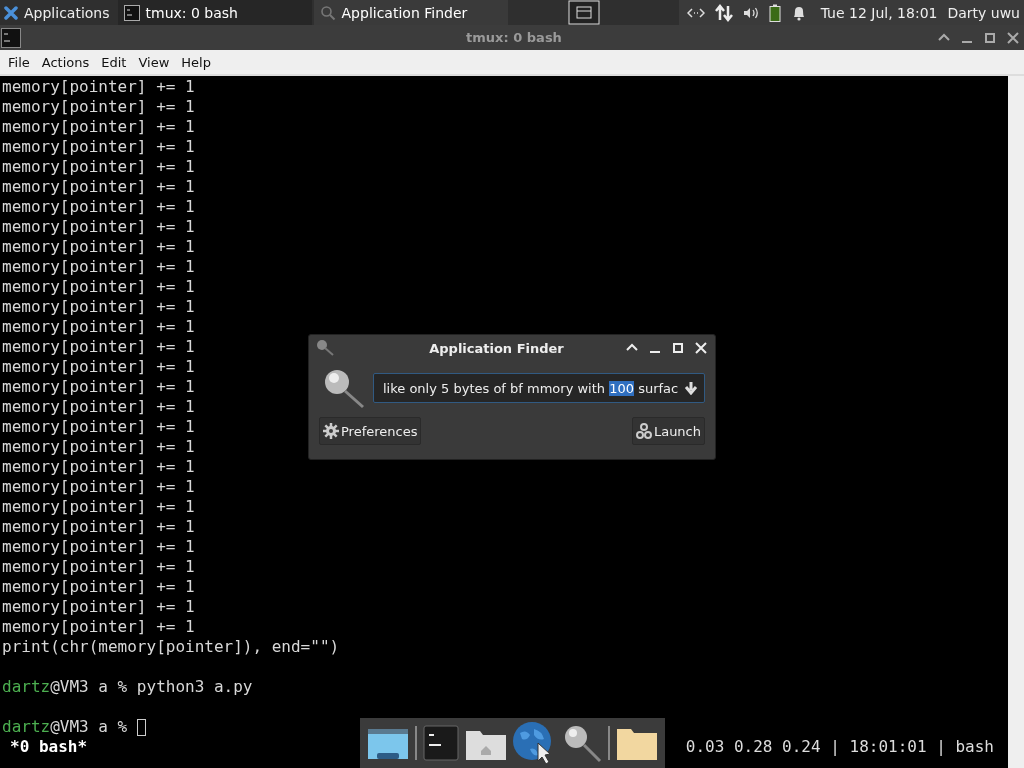  I want to click on transfer-arrows-icon, so click(723, 12).